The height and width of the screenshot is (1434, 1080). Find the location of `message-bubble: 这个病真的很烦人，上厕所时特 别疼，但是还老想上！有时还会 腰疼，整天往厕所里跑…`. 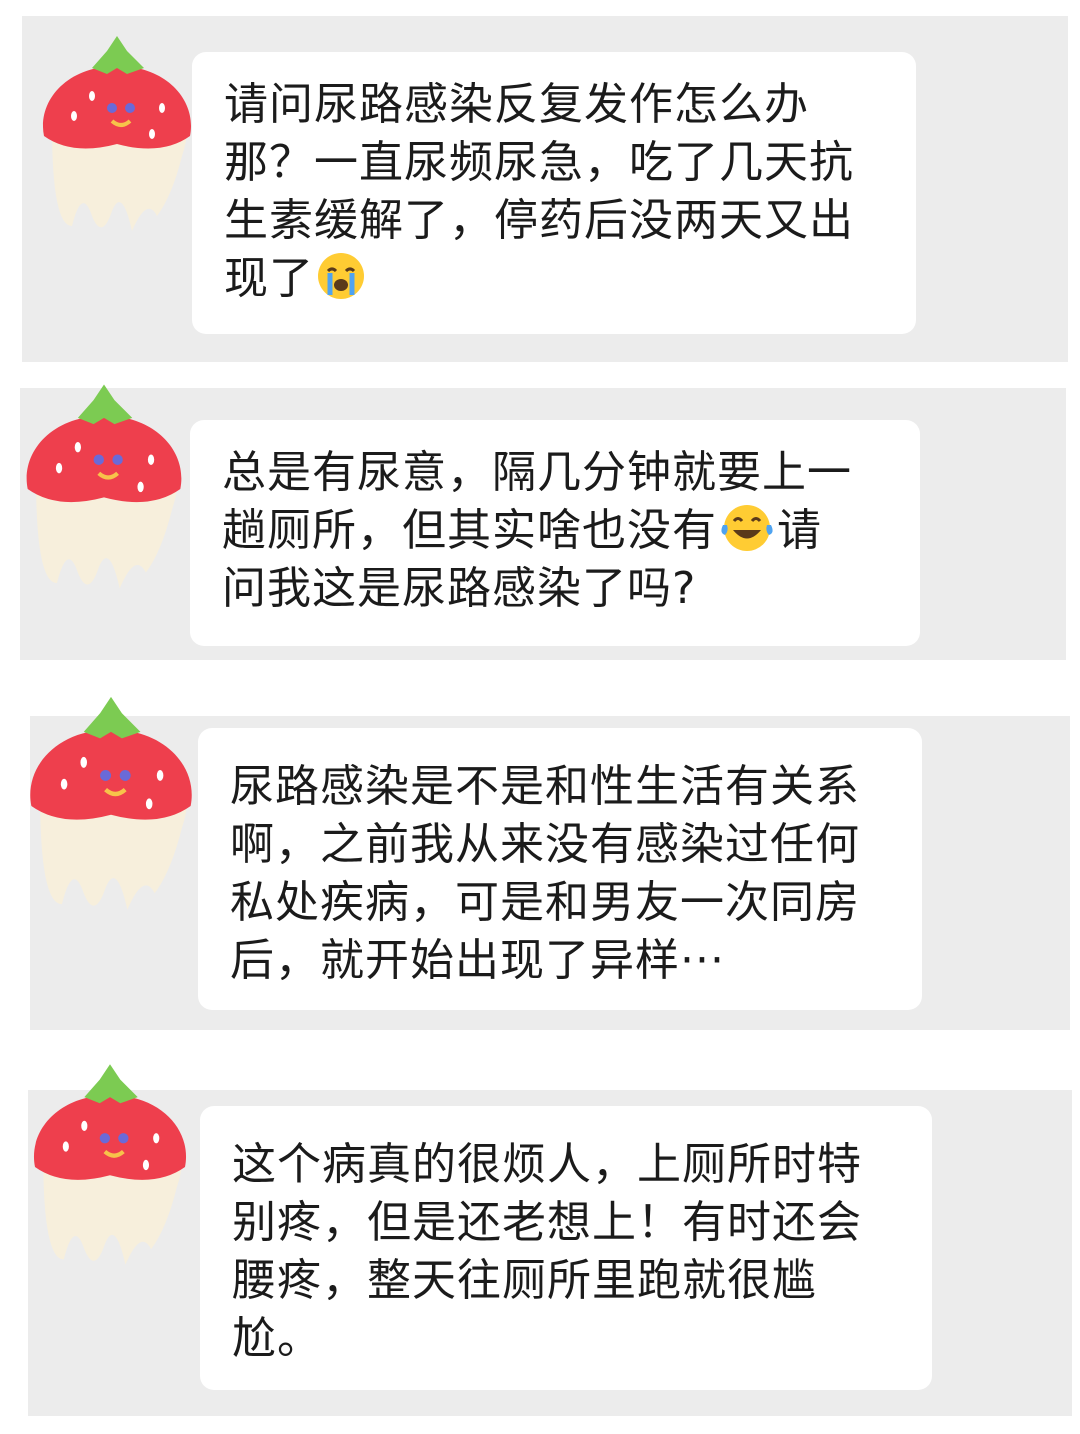

message-bubble: 这个病真的很烦人，上厕所时特 别疼，但是还老想上！有时还会 腰疼，整天往厕所里跑… is located at coordinates (566, 1248).